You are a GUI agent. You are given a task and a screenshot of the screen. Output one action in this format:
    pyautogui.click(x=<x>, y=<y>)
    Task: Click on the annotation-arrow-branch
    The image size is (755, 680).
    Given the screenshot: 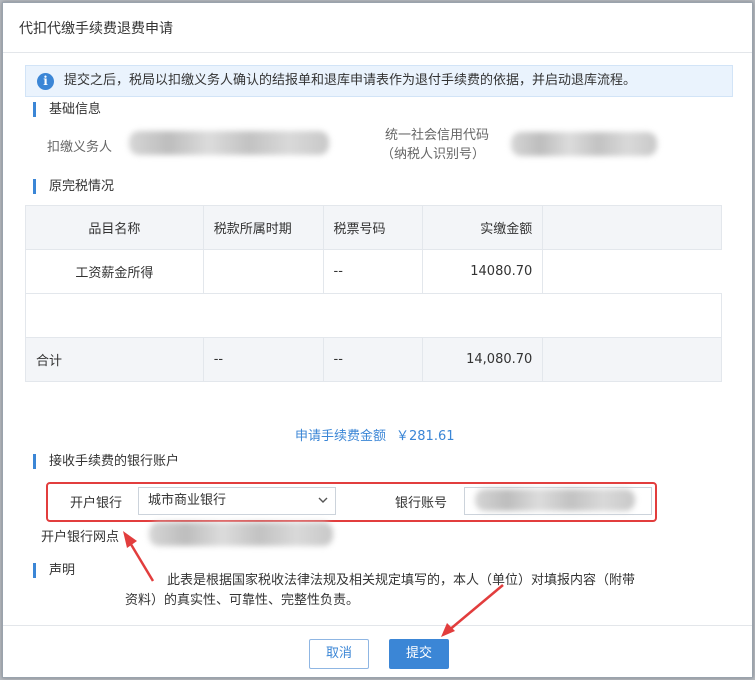 What is the action you would take?
    pyautogui.click(x=141, y=561)
    